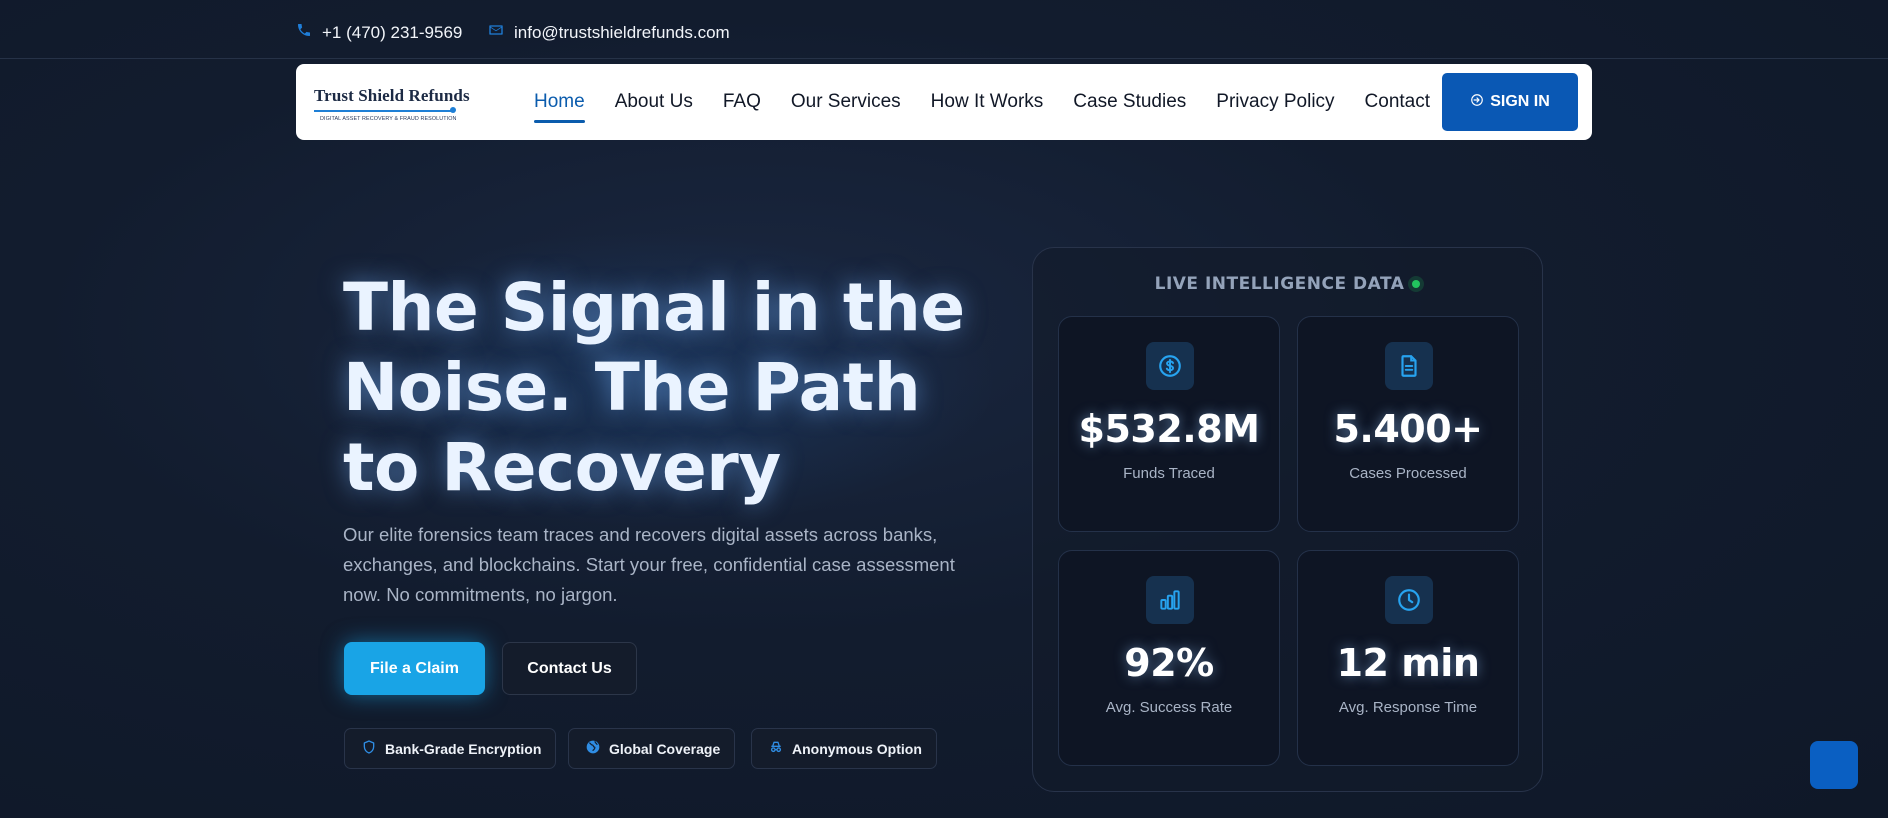 This screenshot has height=818, width=1888. I want to click on stat-value: 12 min, so click(1408, 663).